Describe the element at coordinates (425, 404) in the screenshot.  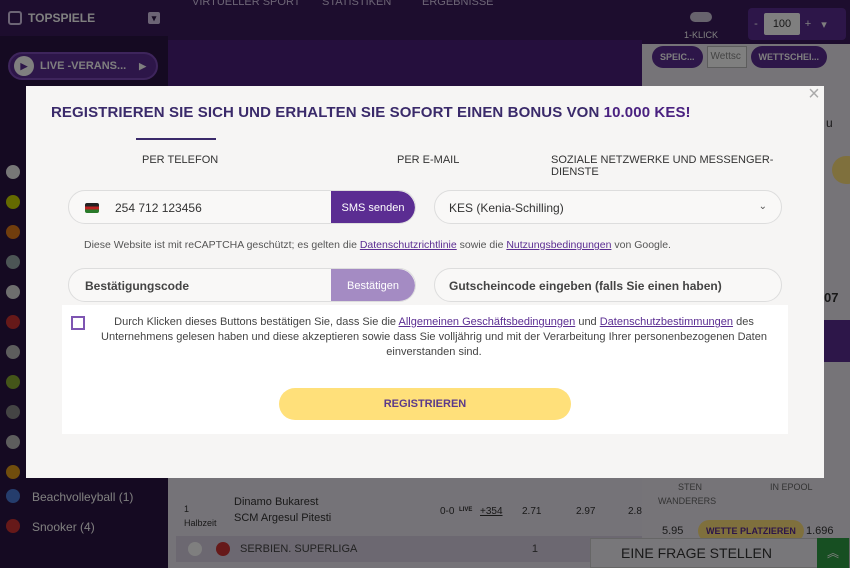
I see `register-button: REGISTRIEREN` at that location.